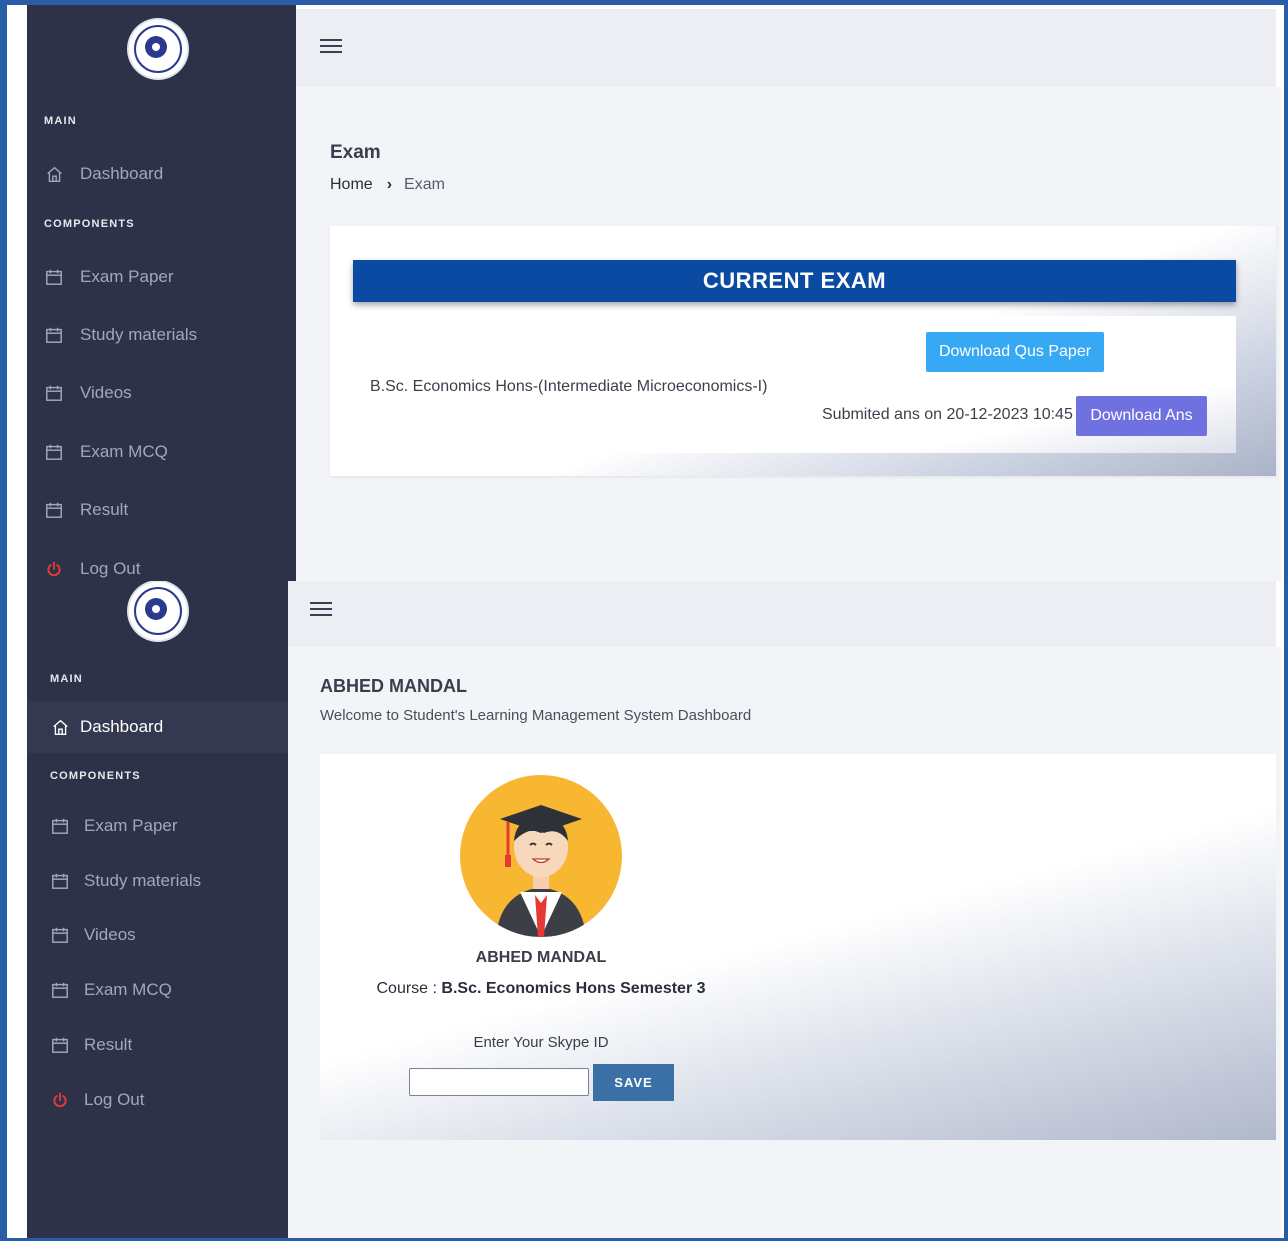 This screenshot has width=1288, height=1241. I want to click on skype-id-label: Enter Your Skype ID, so click(541, 1042).